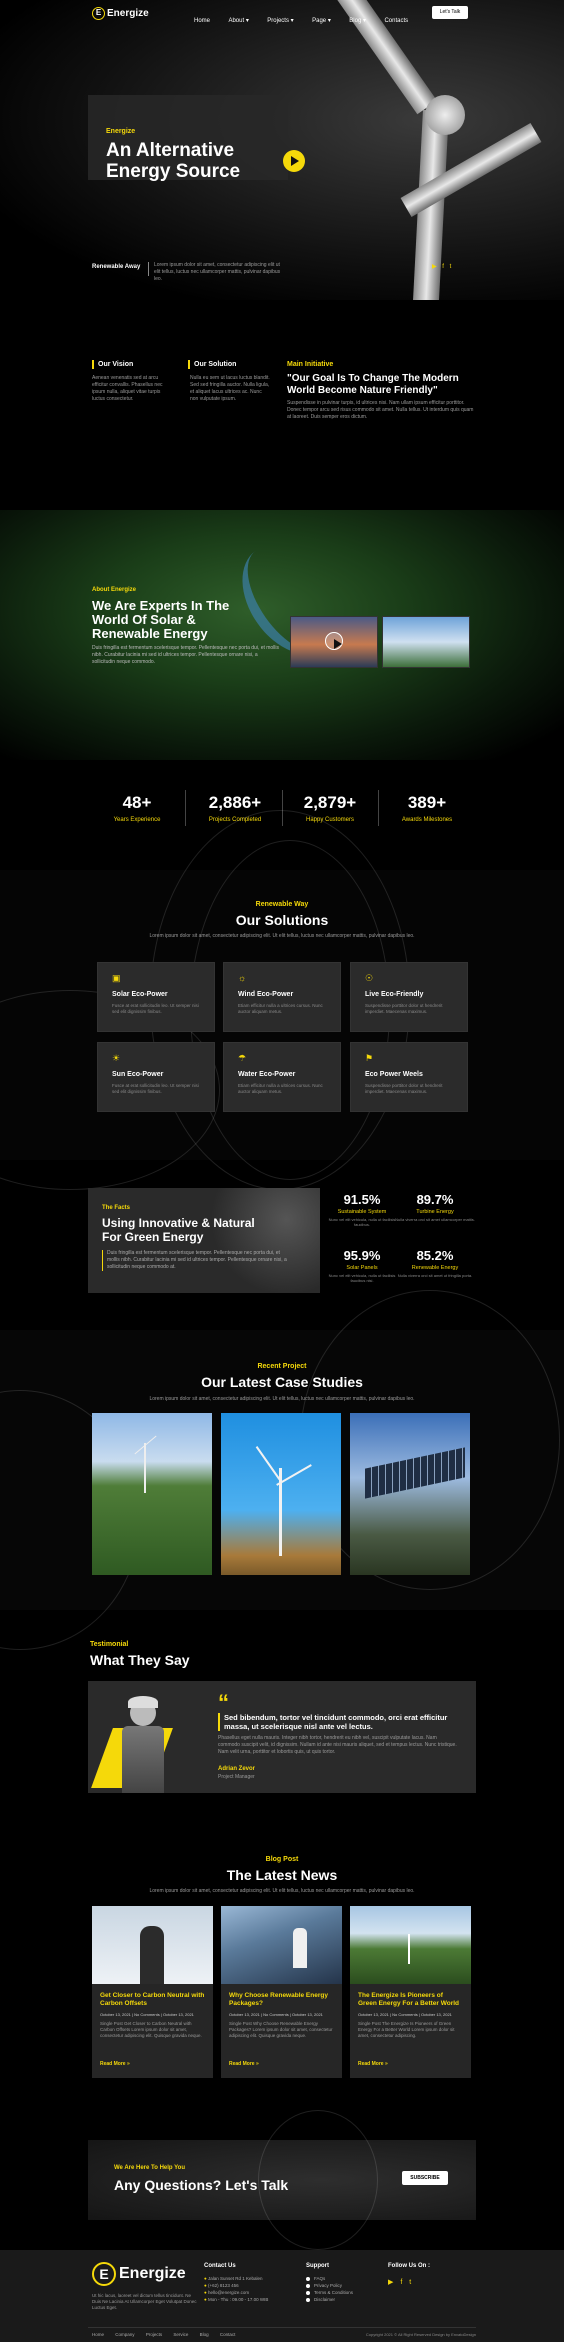  I want to click on blog-title: The Latest News, so click(282, 1875).